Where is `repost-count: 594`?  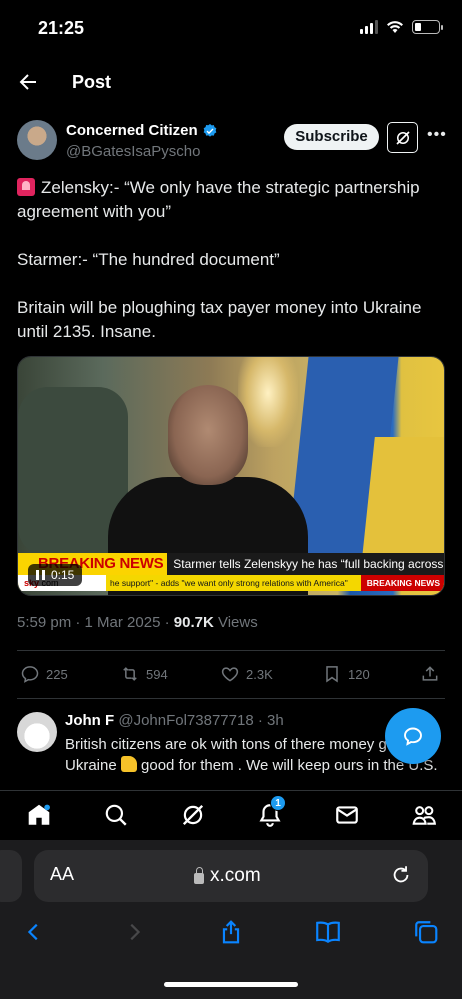
repost-count: 594 is located at coordinates (157, 674).